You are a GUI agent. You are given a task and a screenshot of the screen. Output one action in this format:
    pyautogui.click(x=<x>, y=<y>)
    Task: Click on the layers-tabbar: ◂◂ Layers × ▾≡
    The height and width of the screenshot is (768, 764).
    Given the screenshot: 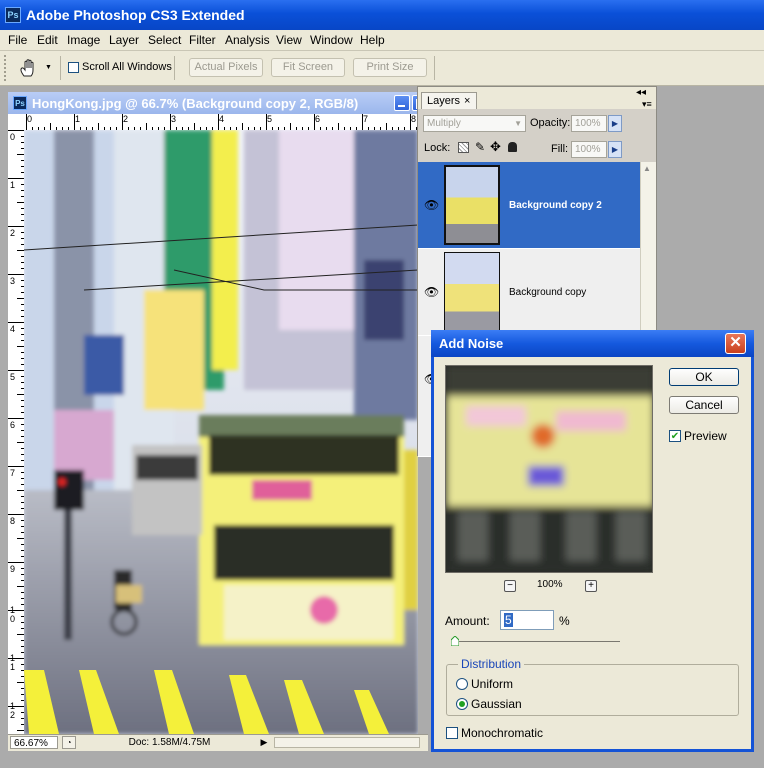 What is the action you would take?
    pyautogui.click(x=537, y=98)
    